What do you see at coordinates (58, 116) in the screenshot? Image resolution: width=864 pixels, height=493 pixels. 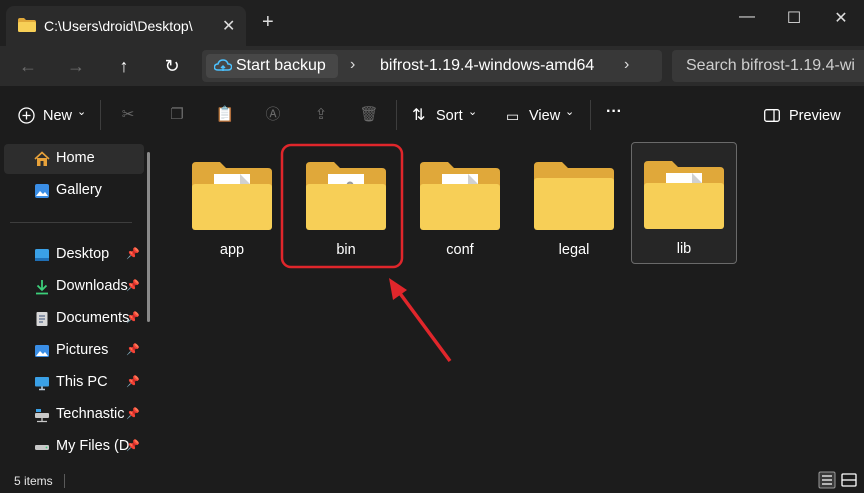 I see `new-label: New` at bounding box center [58, 116].